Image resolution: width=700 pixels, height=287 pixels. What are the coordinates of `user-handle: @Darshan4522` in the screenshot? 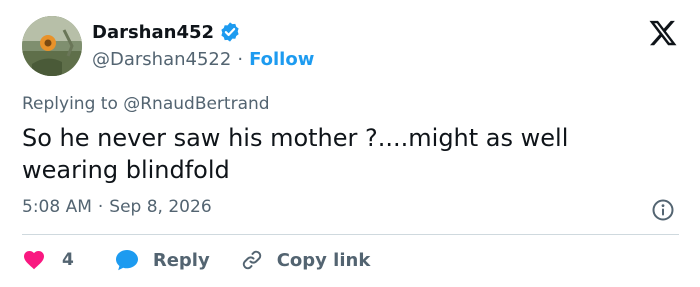 It's located at (161, 59).